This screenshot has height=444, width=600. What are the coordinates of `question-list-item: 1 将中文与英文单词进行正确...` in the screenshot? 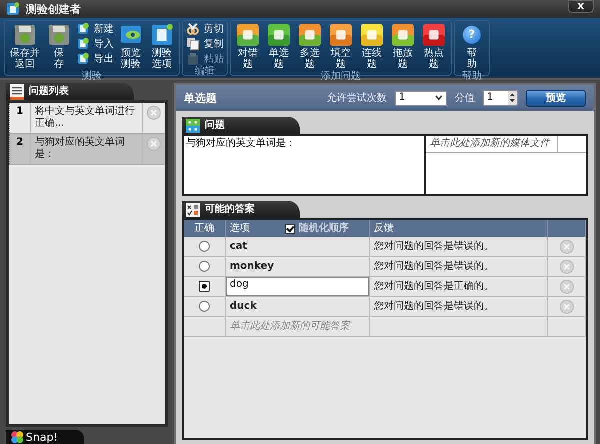 It's located at (87, 118).